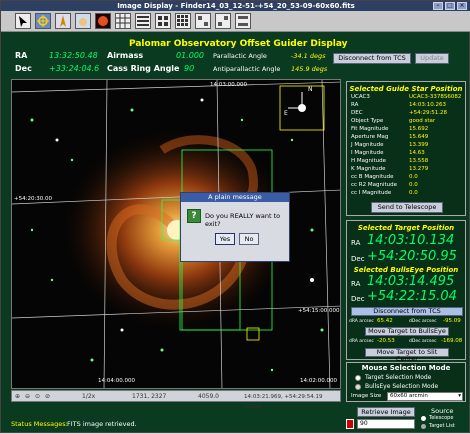 This screenshot has height=434, width=470. What do you see at coordinates (350, 424) in the screenshot?
I see `color-swatch` at bounding box center [350, 424].